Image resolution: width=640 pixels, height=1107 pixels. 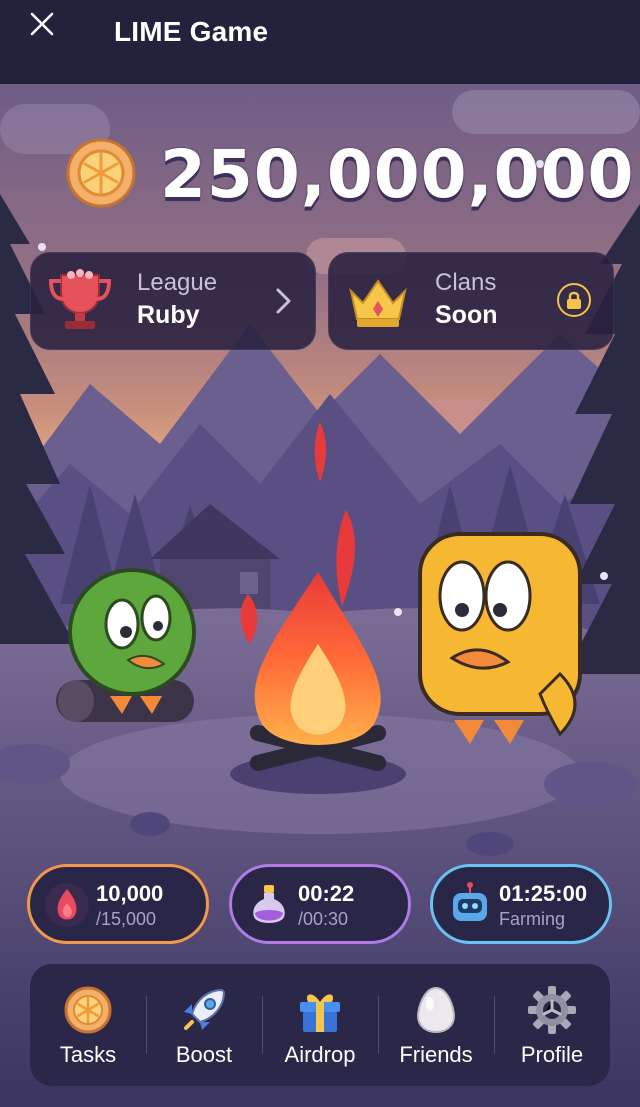 I want to click on lock-icon, so click(x=574, y=300).